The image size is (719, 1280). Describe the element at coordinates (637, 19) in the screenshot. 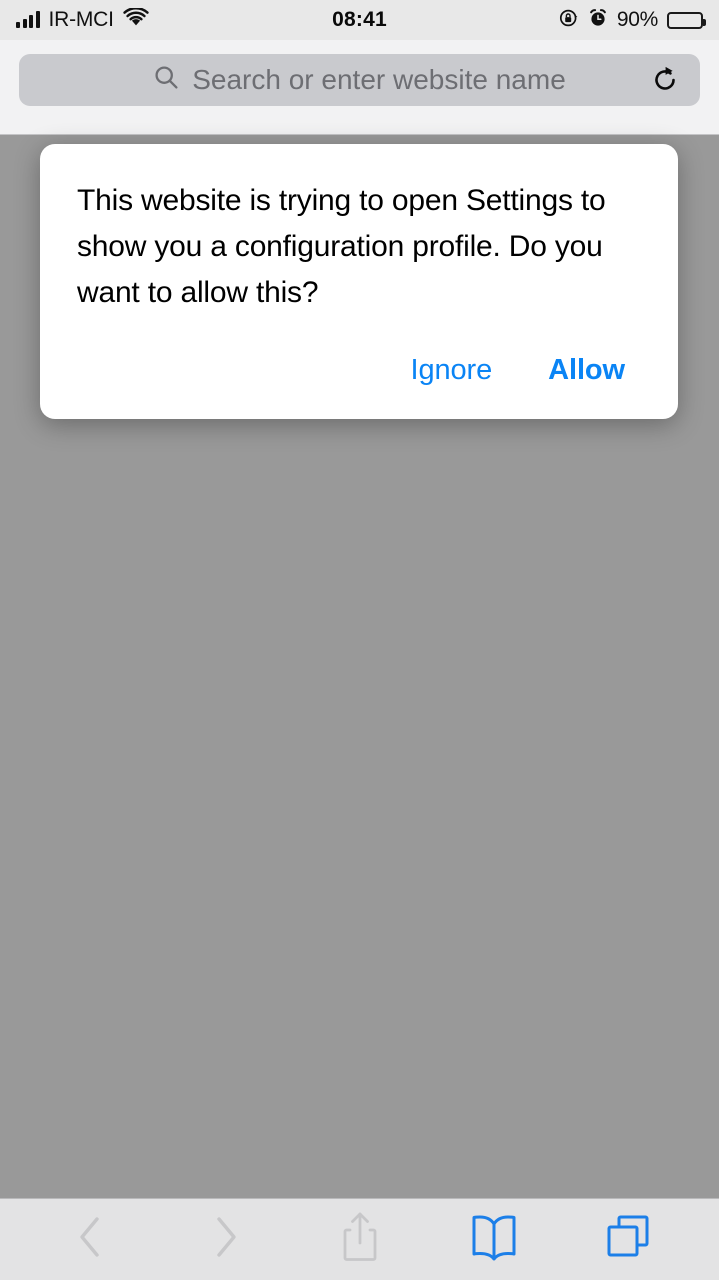

I see `battery-percent-label: 90%` at that location.